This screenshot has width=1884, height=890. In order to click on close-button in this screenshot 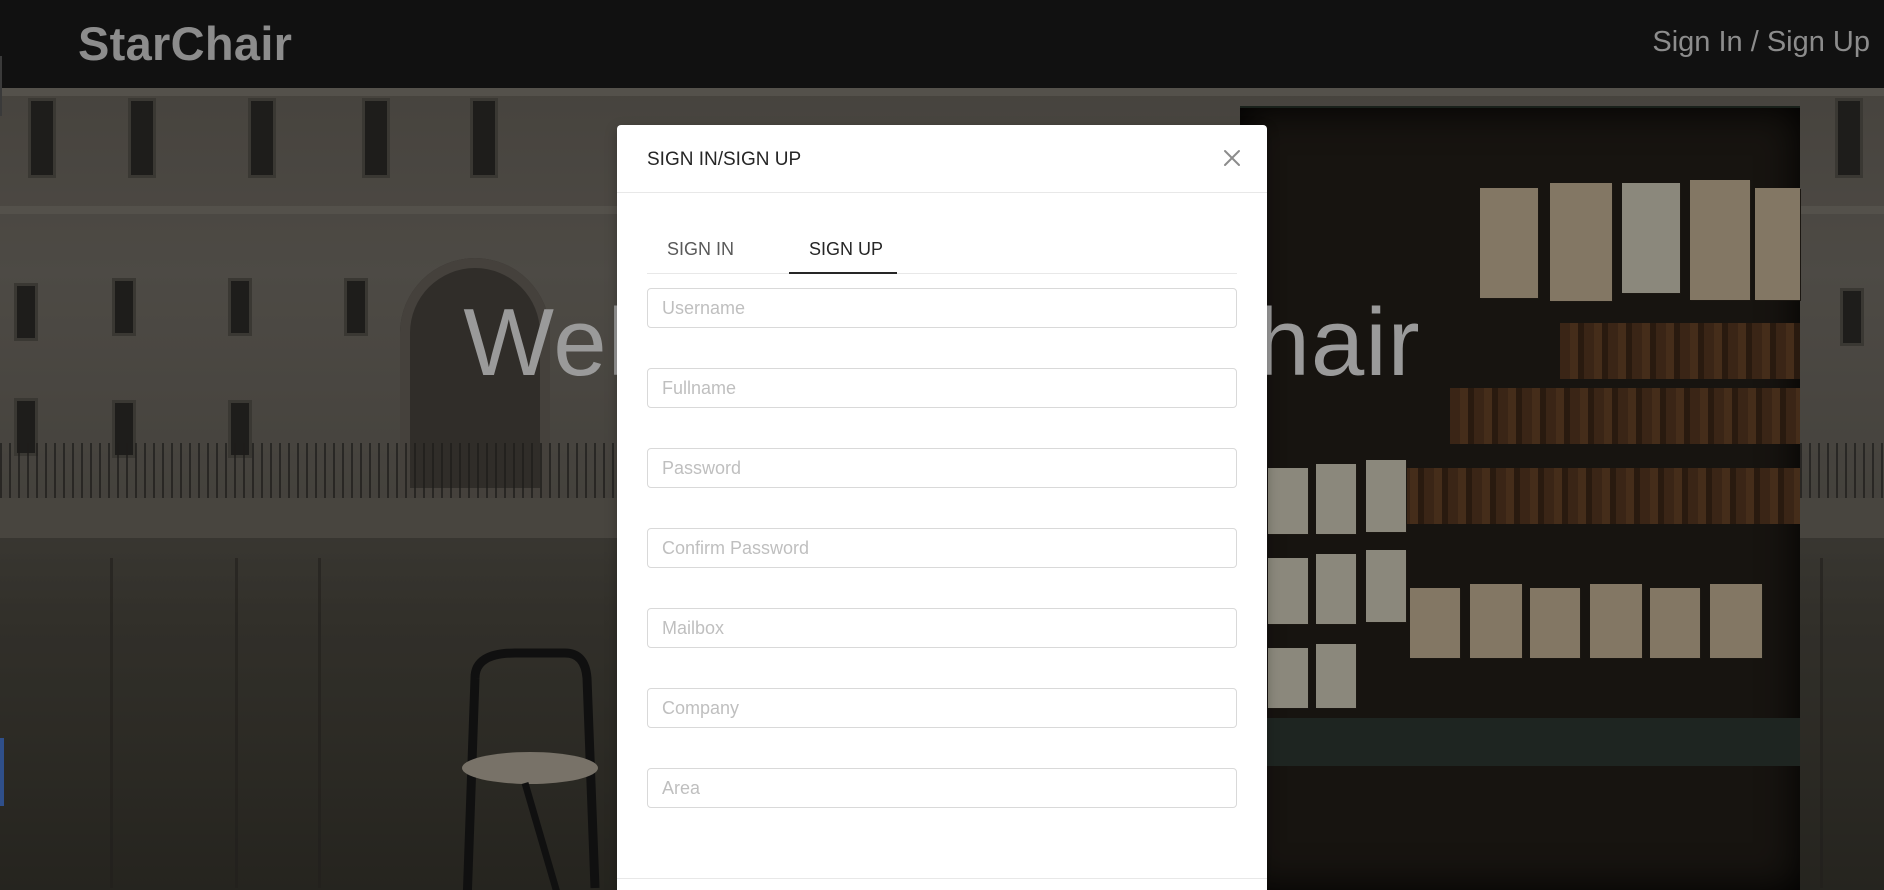, I will do `click(1232, 158)`.